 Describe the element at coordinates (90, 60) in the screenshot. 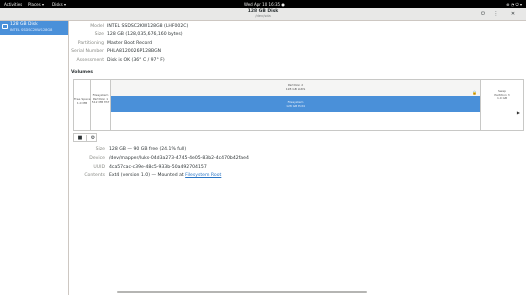

I see `assessment-label: Assessment` at that location.